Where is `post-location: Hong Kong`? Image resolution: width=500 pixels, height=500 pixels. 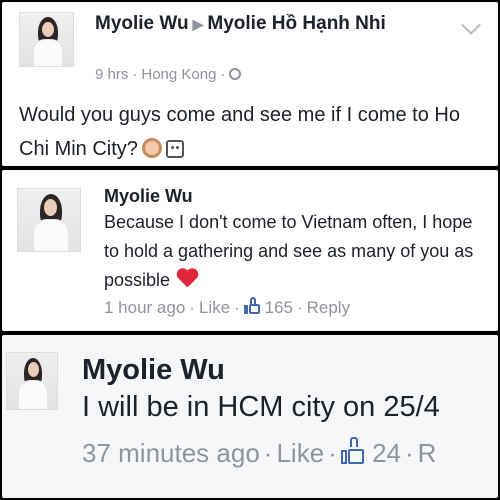 post-location: Hong Kong is located at coordinates (178, 74).